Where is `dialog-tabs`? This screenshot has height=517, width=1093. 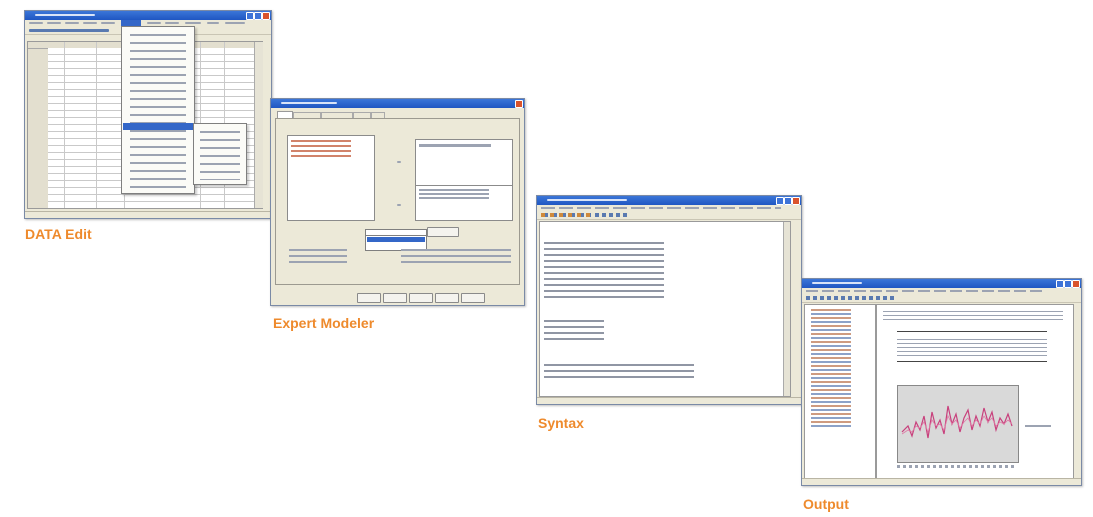
dialog-tabs is located at coordinates (337, 115).